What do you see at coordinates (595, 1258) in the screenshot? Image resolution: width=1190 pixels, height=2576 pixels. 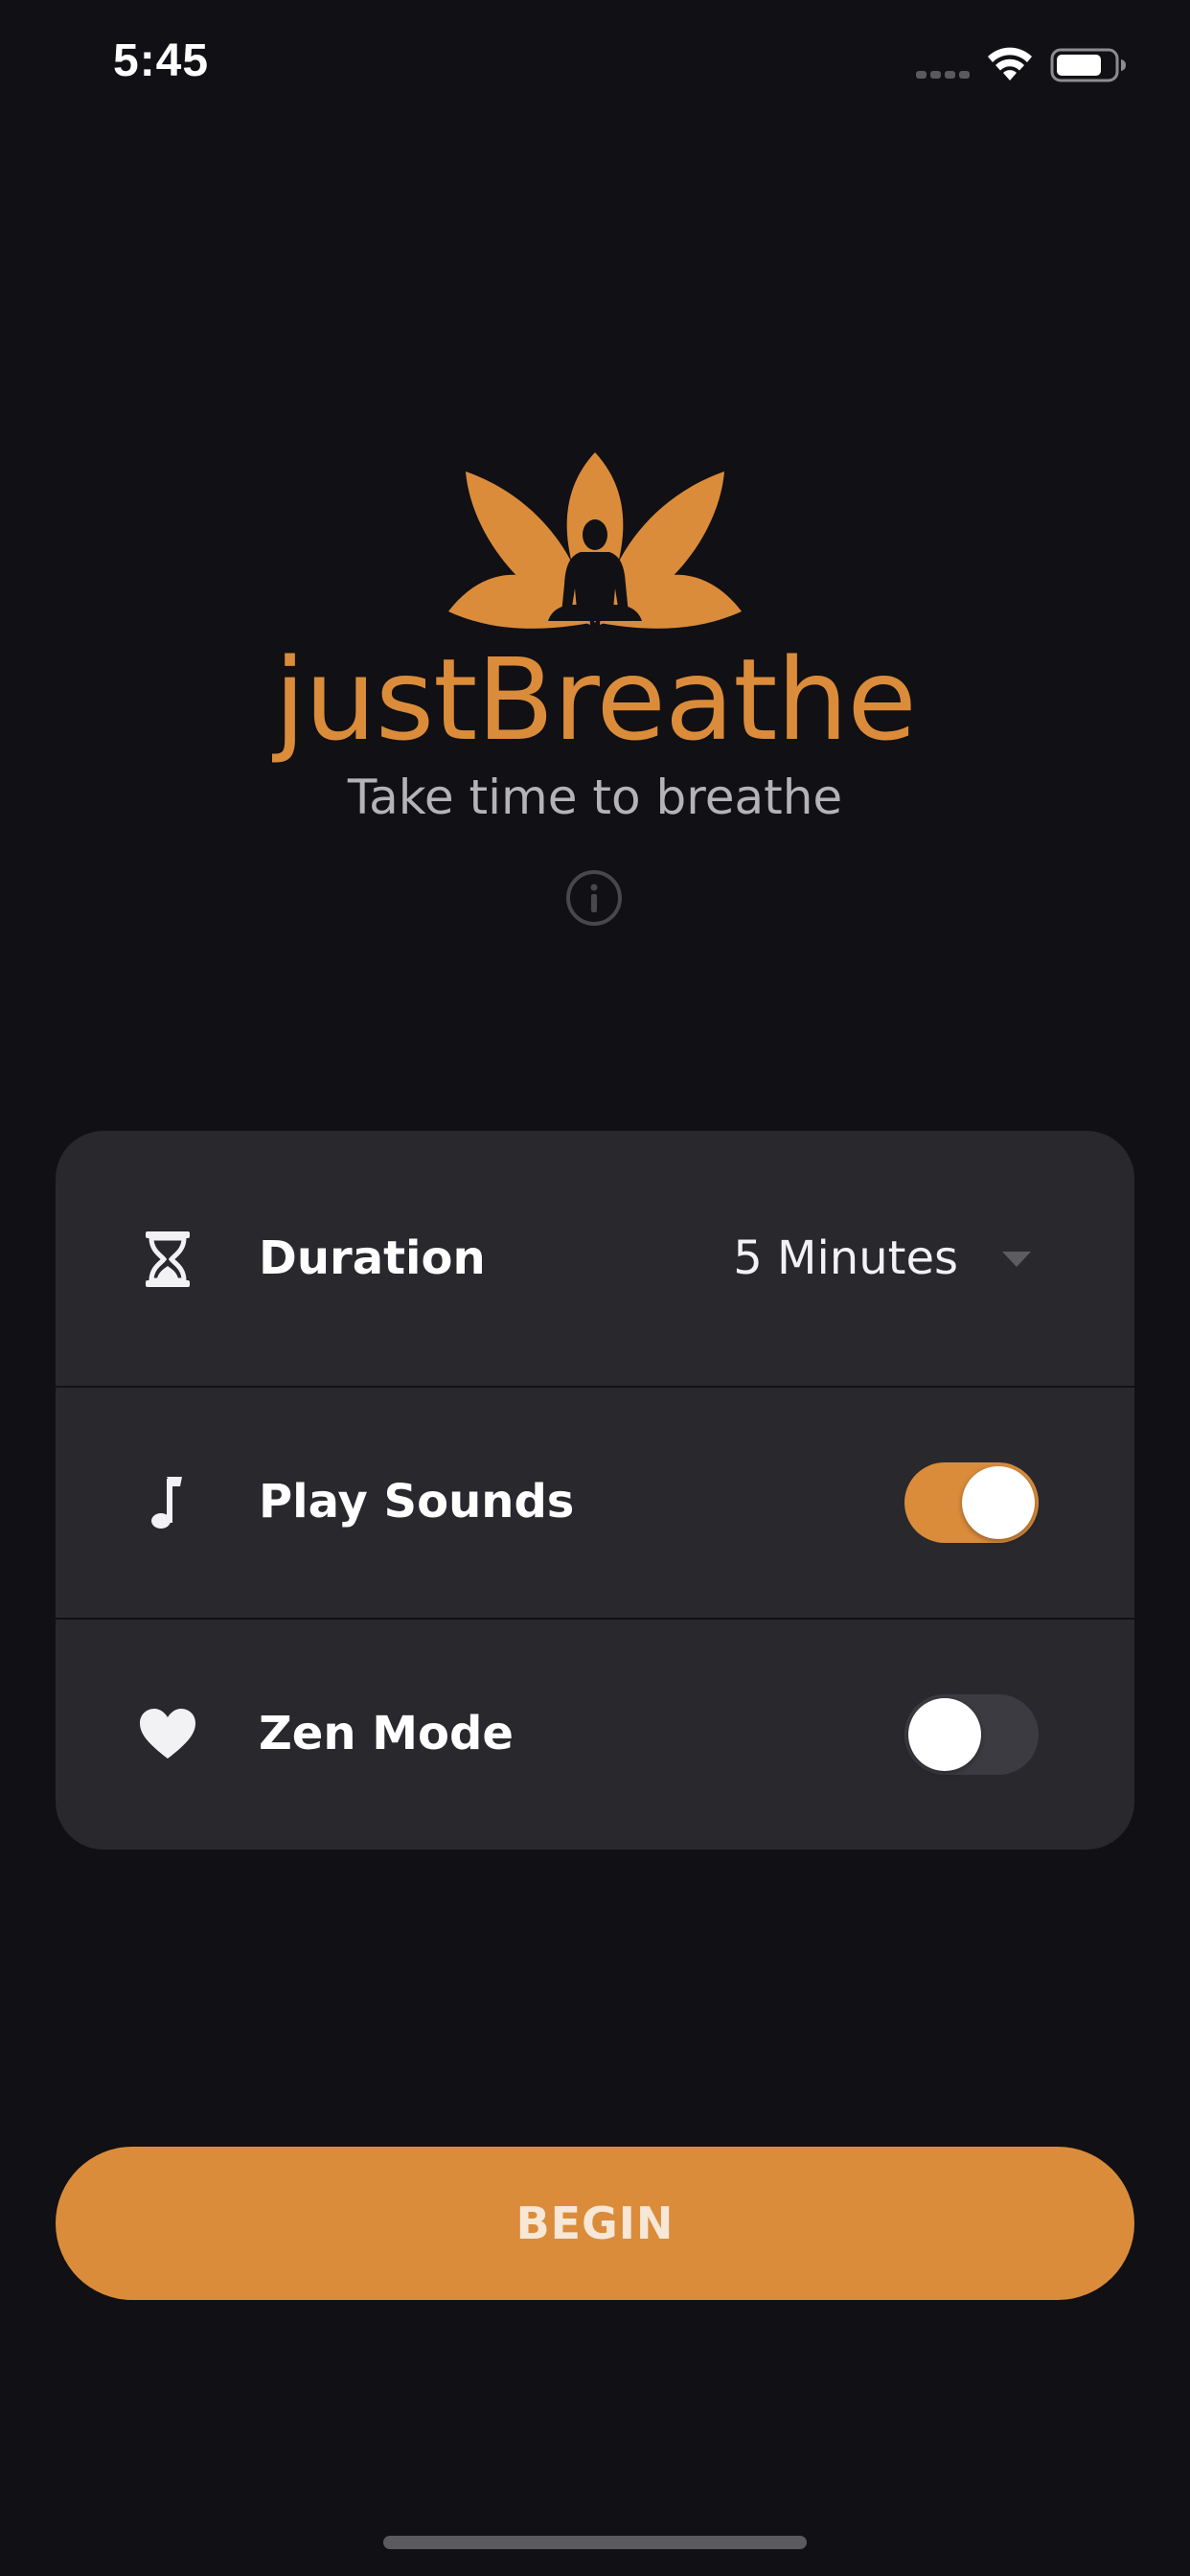 I see `duration-row: Duration 5 Minutes` at bounding box center [595, 1258].